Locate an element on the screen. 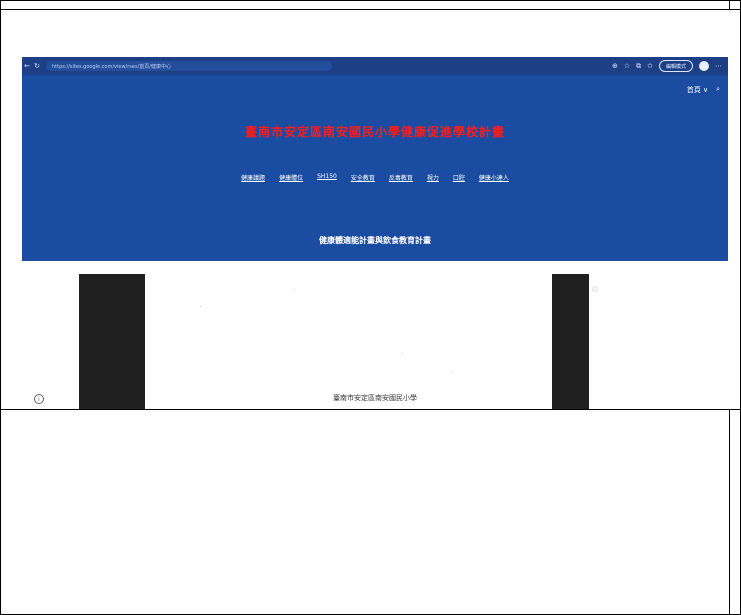 This screenshot has width=741, height=615. nav-link: 健康體位 is located at coordinates (291, 177).